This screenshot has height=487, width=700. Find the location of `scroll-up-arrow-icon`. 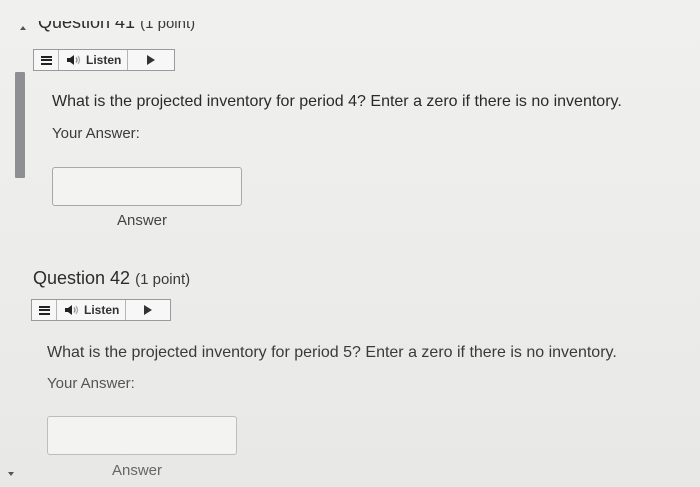

scroll-up-arrow-icon is located at coordinates (23, 28).